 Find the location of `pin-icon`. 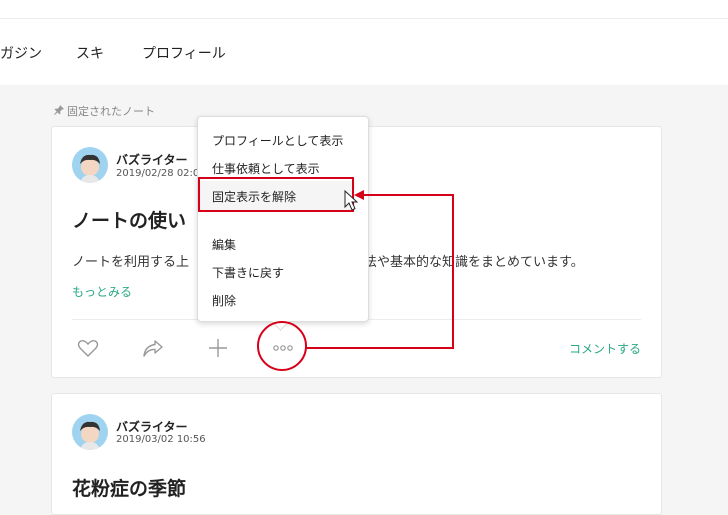

pin-icon is located at coordinates (59, 111).